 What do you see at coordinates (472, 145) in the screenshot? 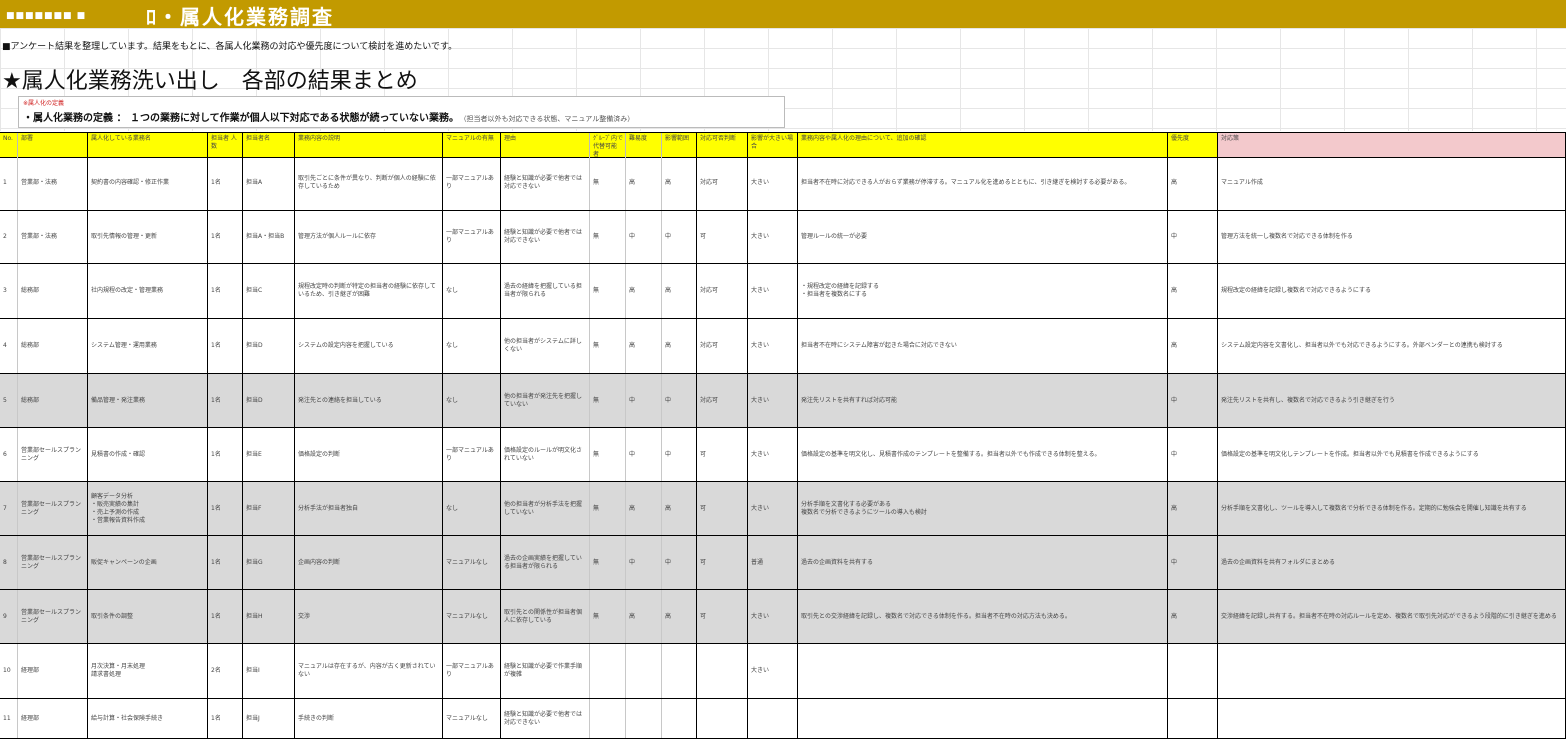
I see `header-cell: マニュアルの有無` at bounding box center [472, 145].